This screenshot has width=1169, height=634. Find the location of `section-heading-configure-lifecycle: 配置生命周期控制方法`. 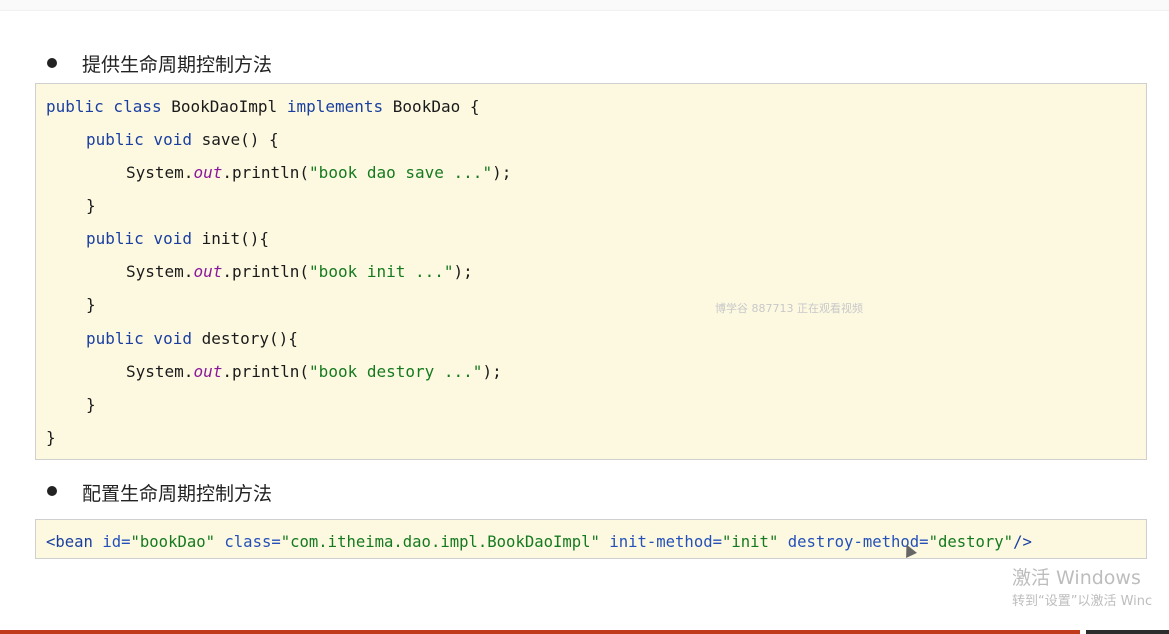

section-heading-configure-lifecycle: 配置生命周期控制方法 is located at coordinates (177, 494).